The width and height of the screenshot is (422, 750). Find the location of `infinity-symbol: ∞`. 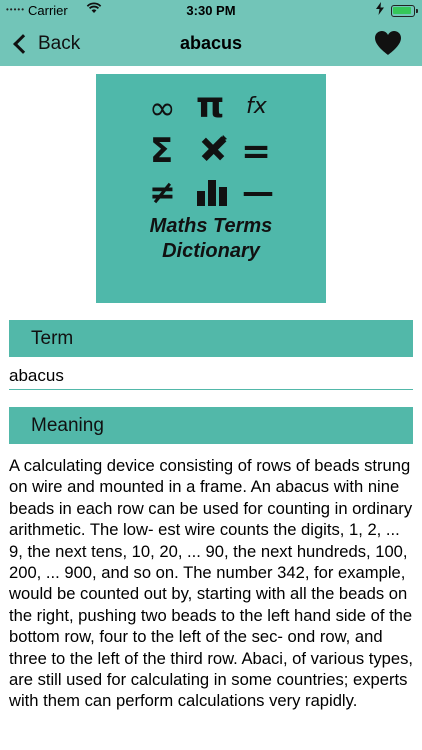

infinity-symbol: ∞ is located at coordinates (162, 108).